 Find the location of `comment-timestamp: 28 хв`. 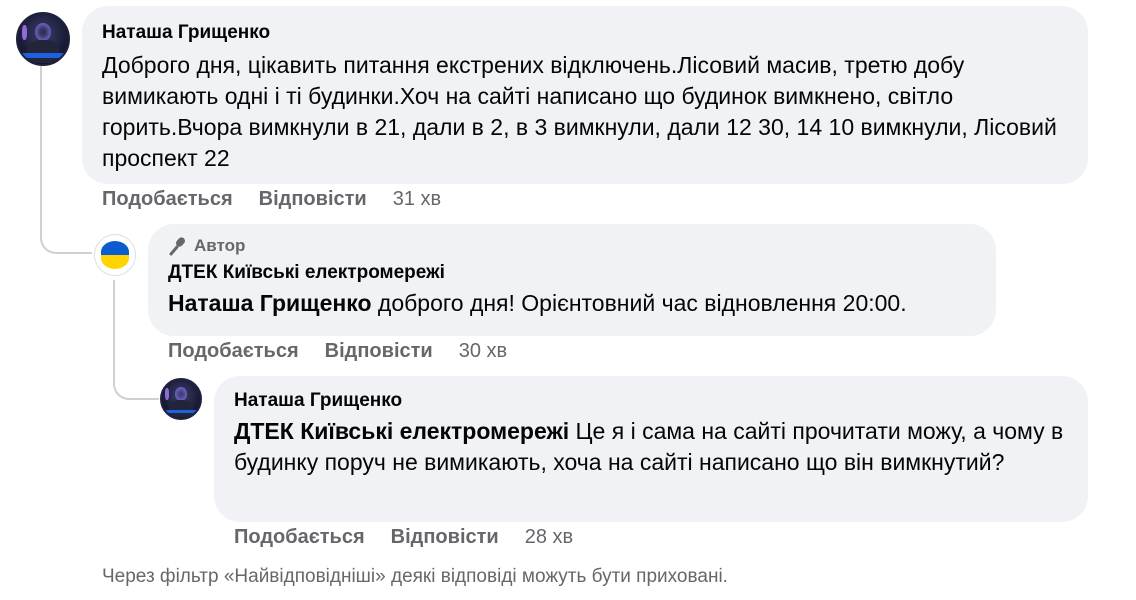

comment-timestamp: 28 хв is located at coordinates (549, 537).